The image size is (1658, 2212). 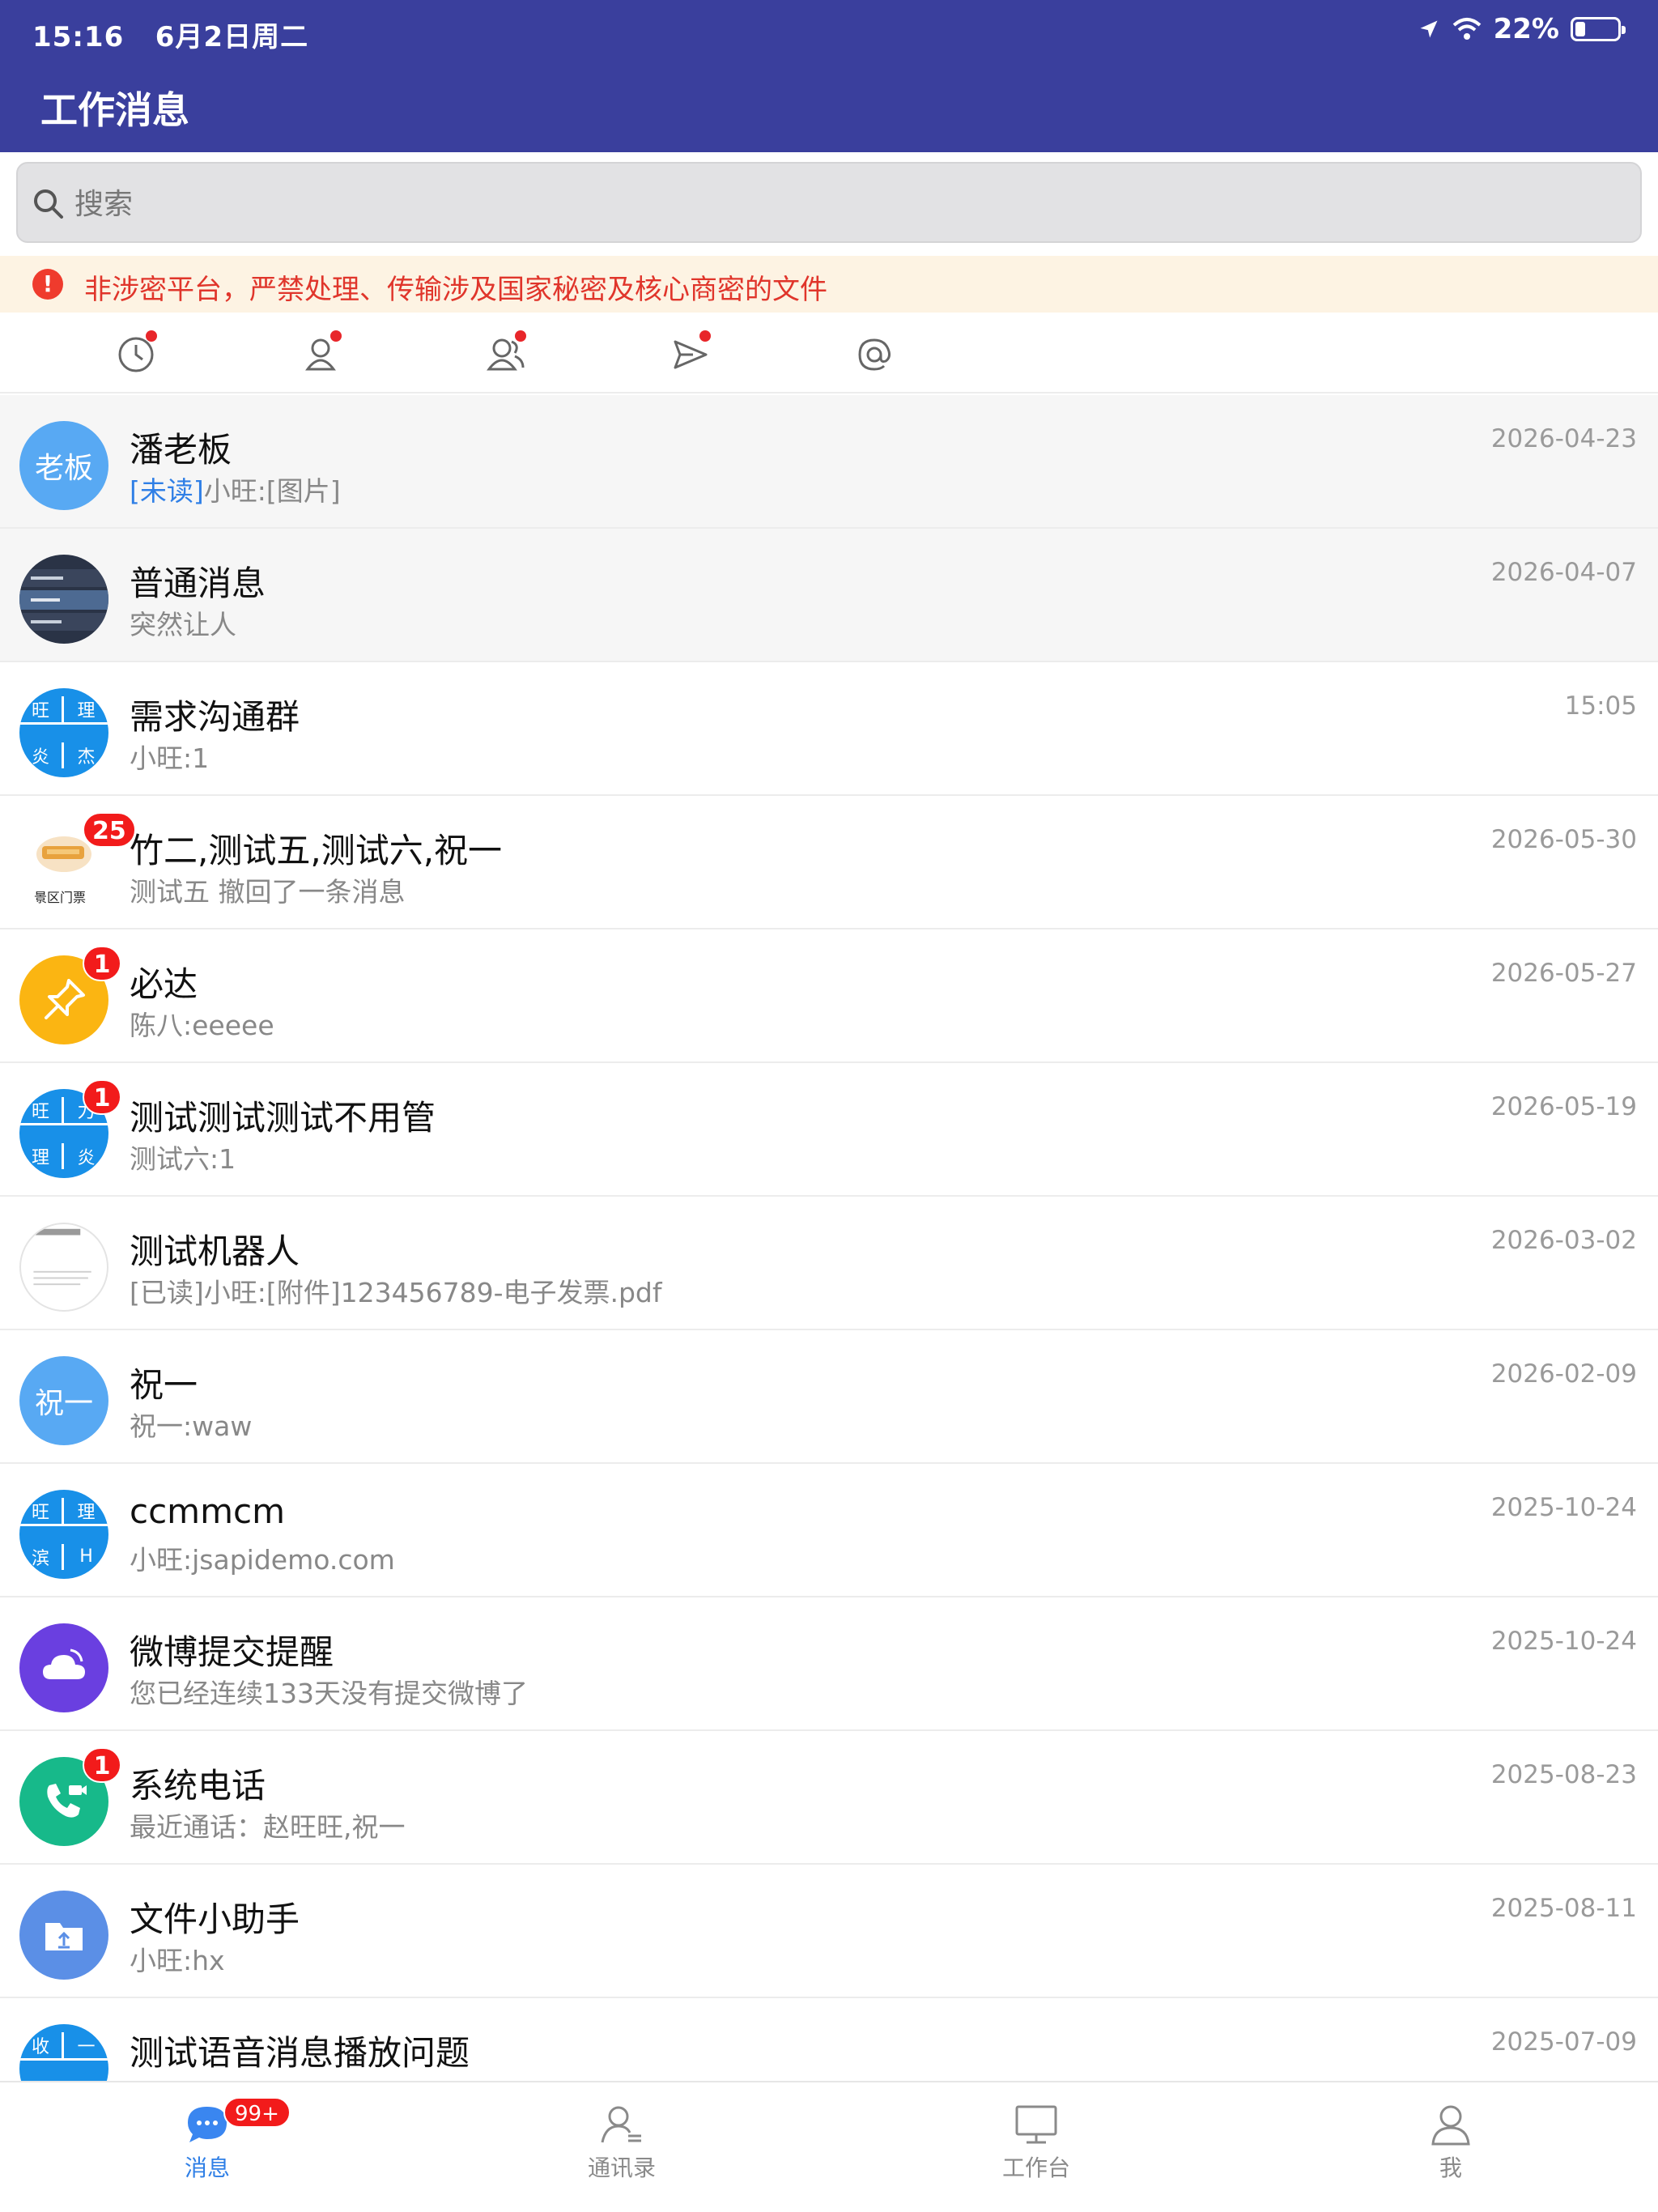 What do you see at coordinates (829, 1397) in the screenshot?
I see `list-item: 祝一 祝一 祝一:waw 2026-02-09` at bounding box center [829, 1397].